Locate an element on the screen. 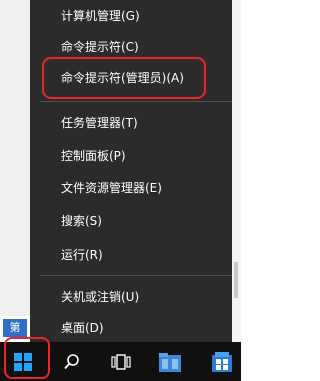 The image size is (320, 381). menu-item-file-explorer: 文件资源管理器(E) is located at coordinates (131, 188).